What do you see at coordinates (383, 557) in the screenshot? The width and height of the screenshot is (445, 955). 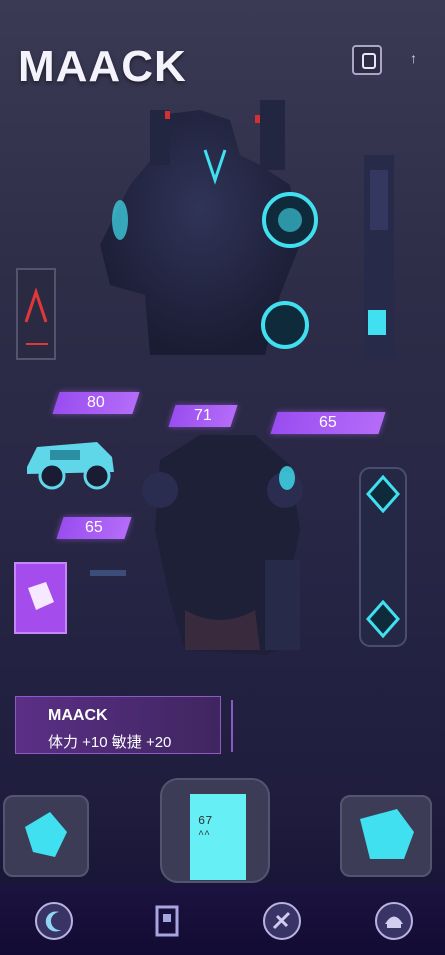 I see `shield-item` at bounding box center [383, 557].